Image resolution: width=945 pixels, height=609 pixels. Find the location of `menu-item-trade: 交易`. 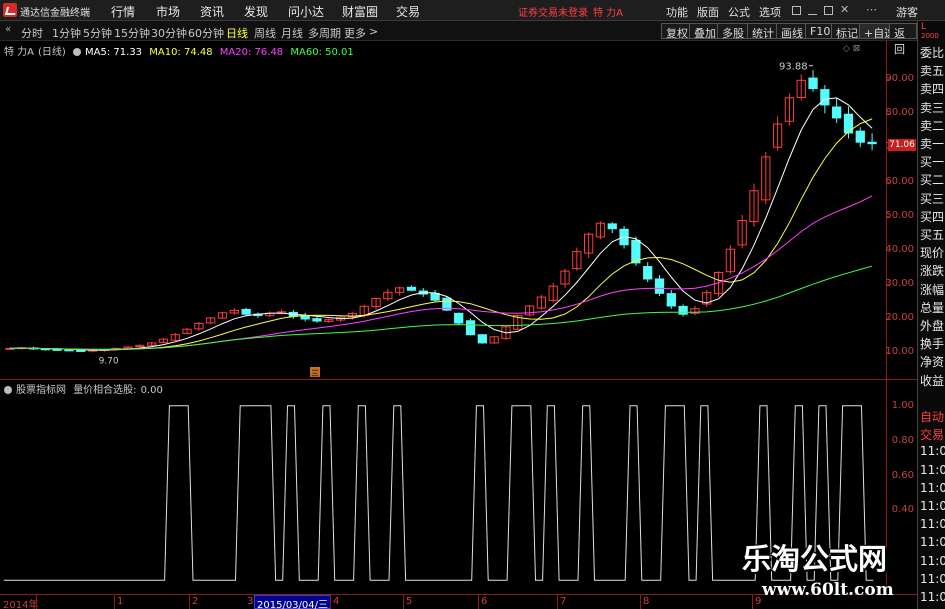

menu-item-trade: 交易 is located at coordinates (408, 11).